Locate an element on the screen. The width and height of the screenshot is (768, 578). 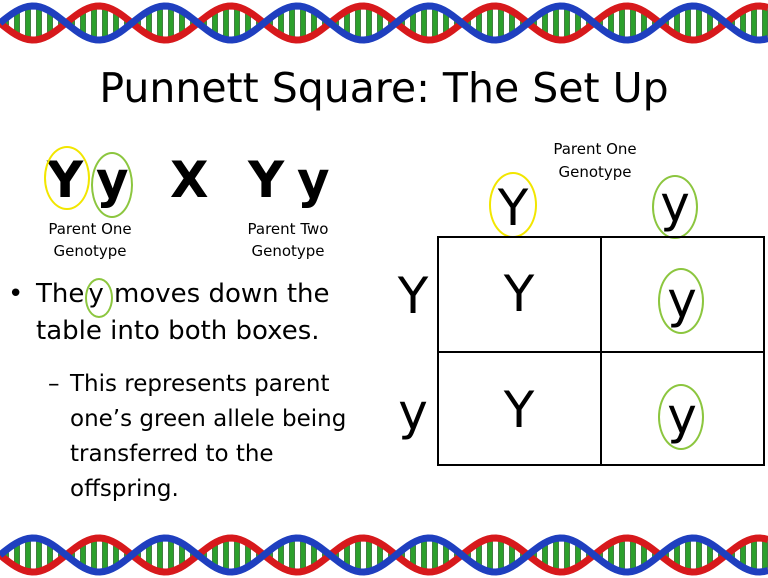
punnett-divider-horizontal is located at coordinates (601, 352).